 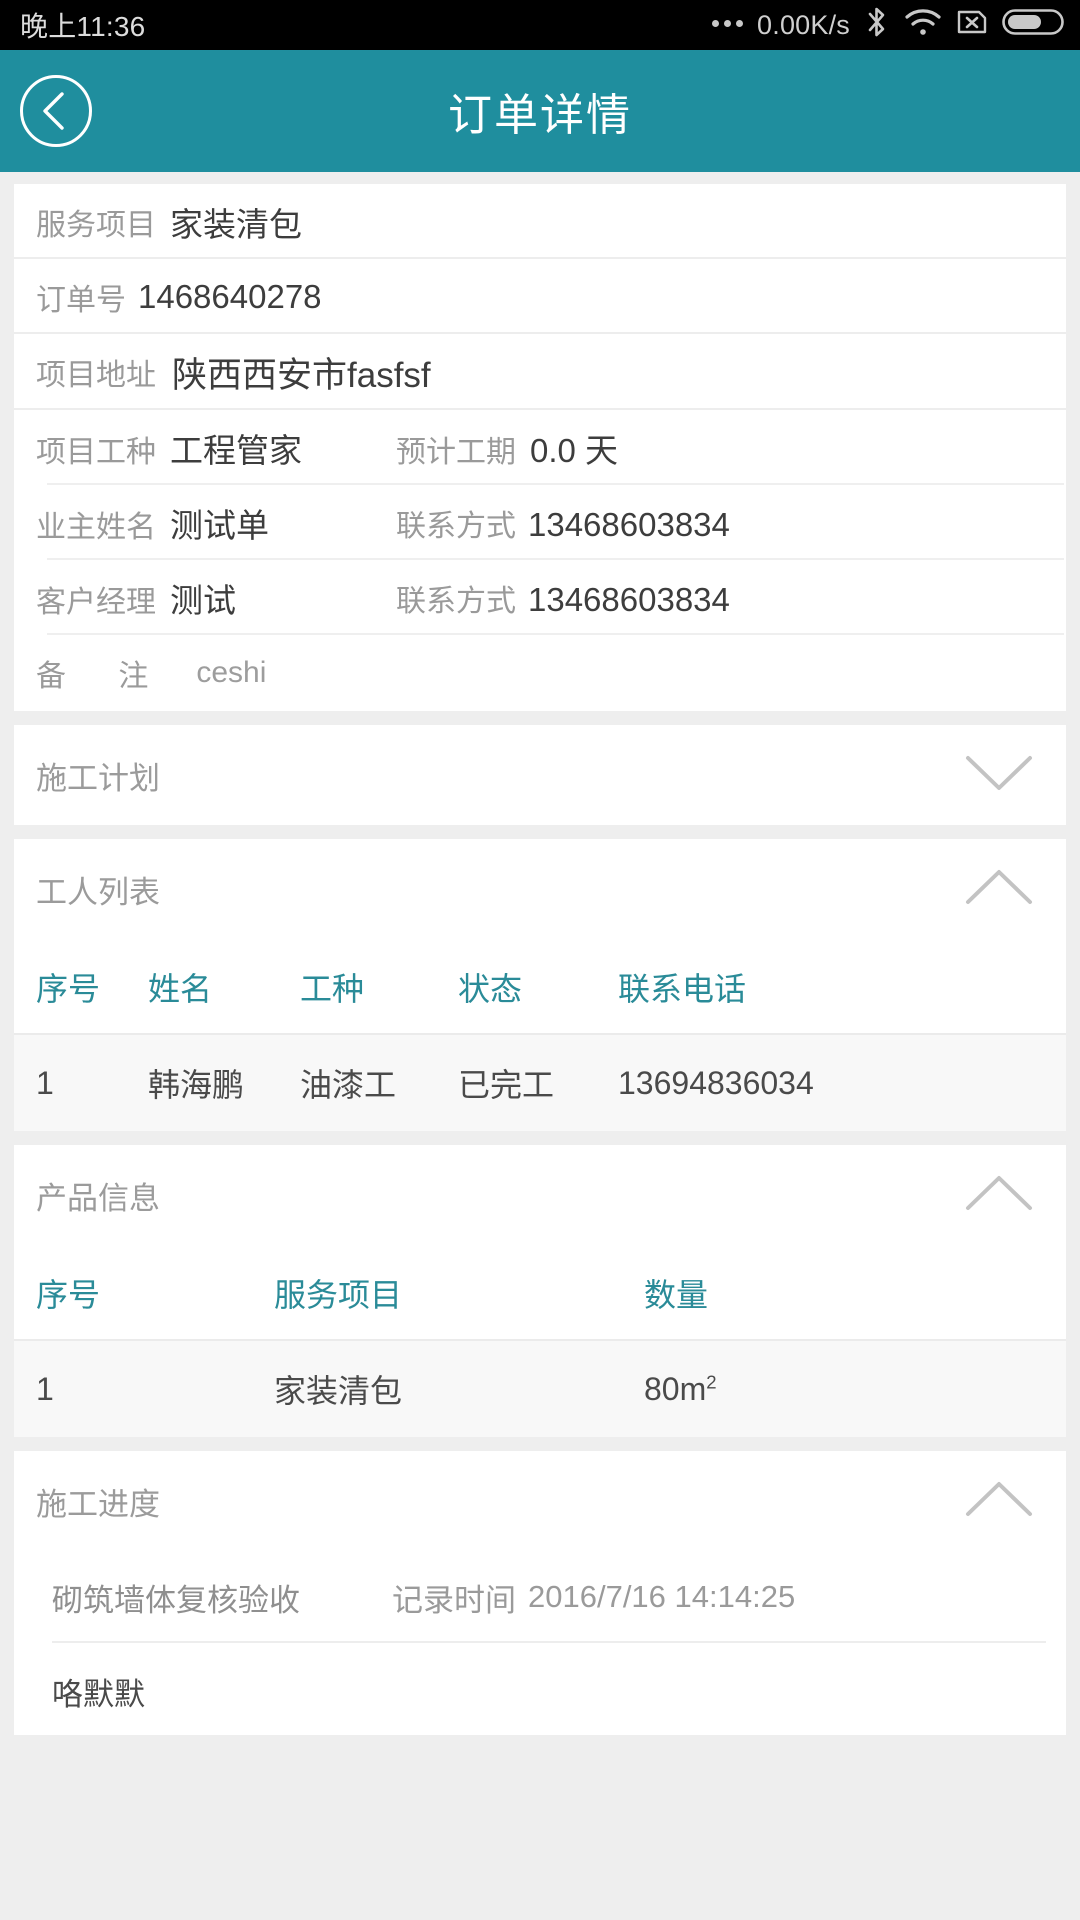 What do you see at coordinates (456, 452) in the screenshot?
I see `label-estimated-duration: 预计工期` at bounding box center [456, 452].